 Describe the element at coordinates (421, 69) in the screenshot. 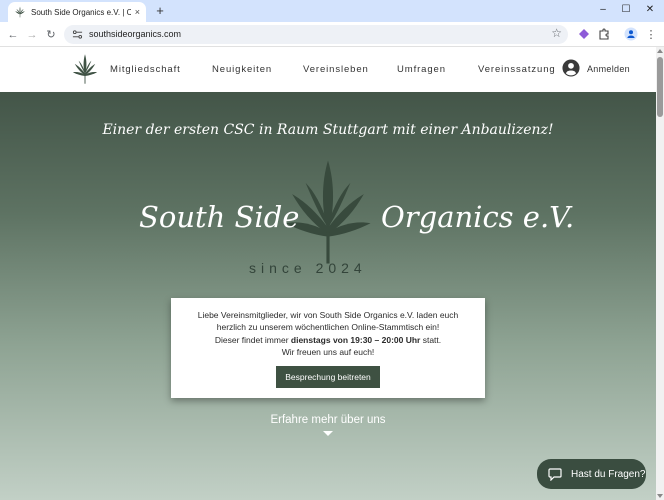

I see `nav-umfragen: Umfragen` at that location.